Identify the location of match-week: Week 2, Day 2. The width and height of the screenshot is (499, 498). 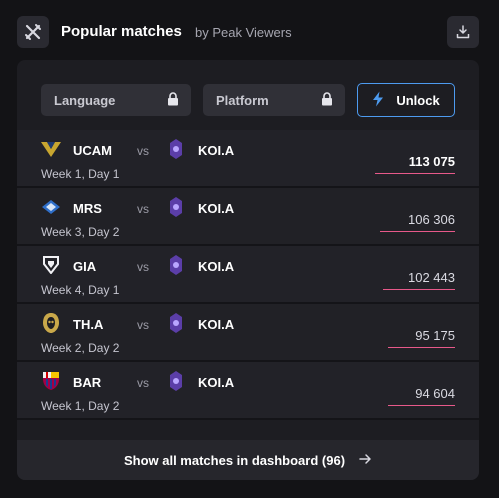
(80, 348).